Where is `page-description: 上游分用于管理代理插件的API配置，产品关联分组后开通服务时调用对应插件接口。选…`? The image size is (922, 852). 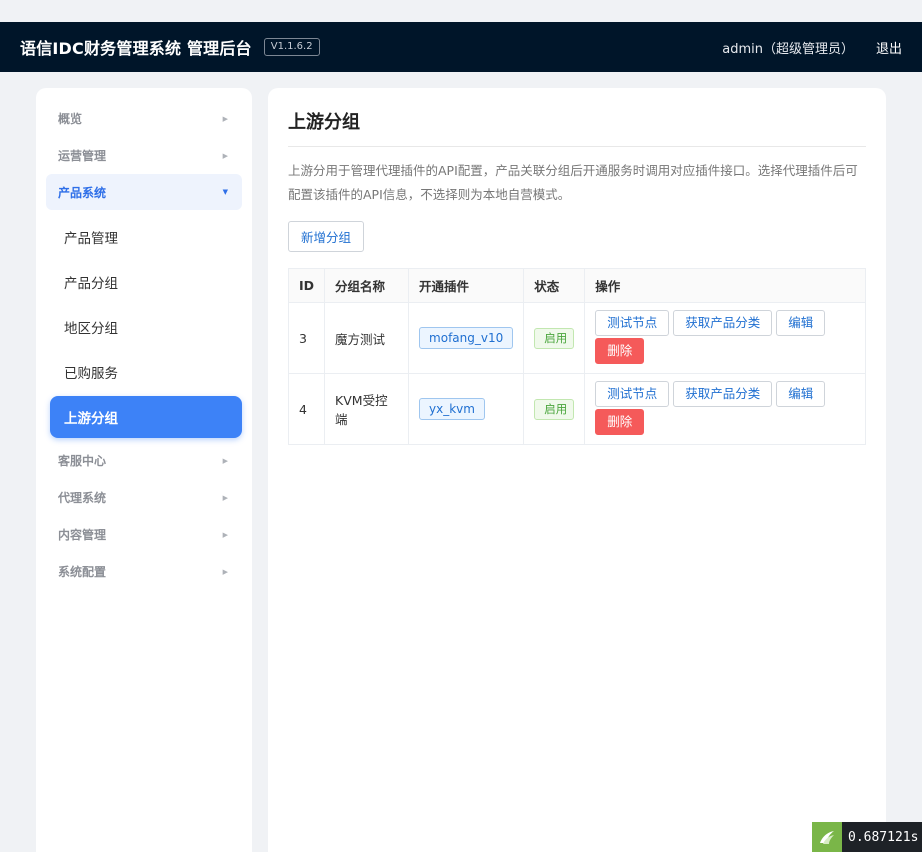 page-description: 上游分用于管理代理插件的API配置，产品关联分组后开通服务时调用对应插件接口。选… is located at coordinates (573, 182).